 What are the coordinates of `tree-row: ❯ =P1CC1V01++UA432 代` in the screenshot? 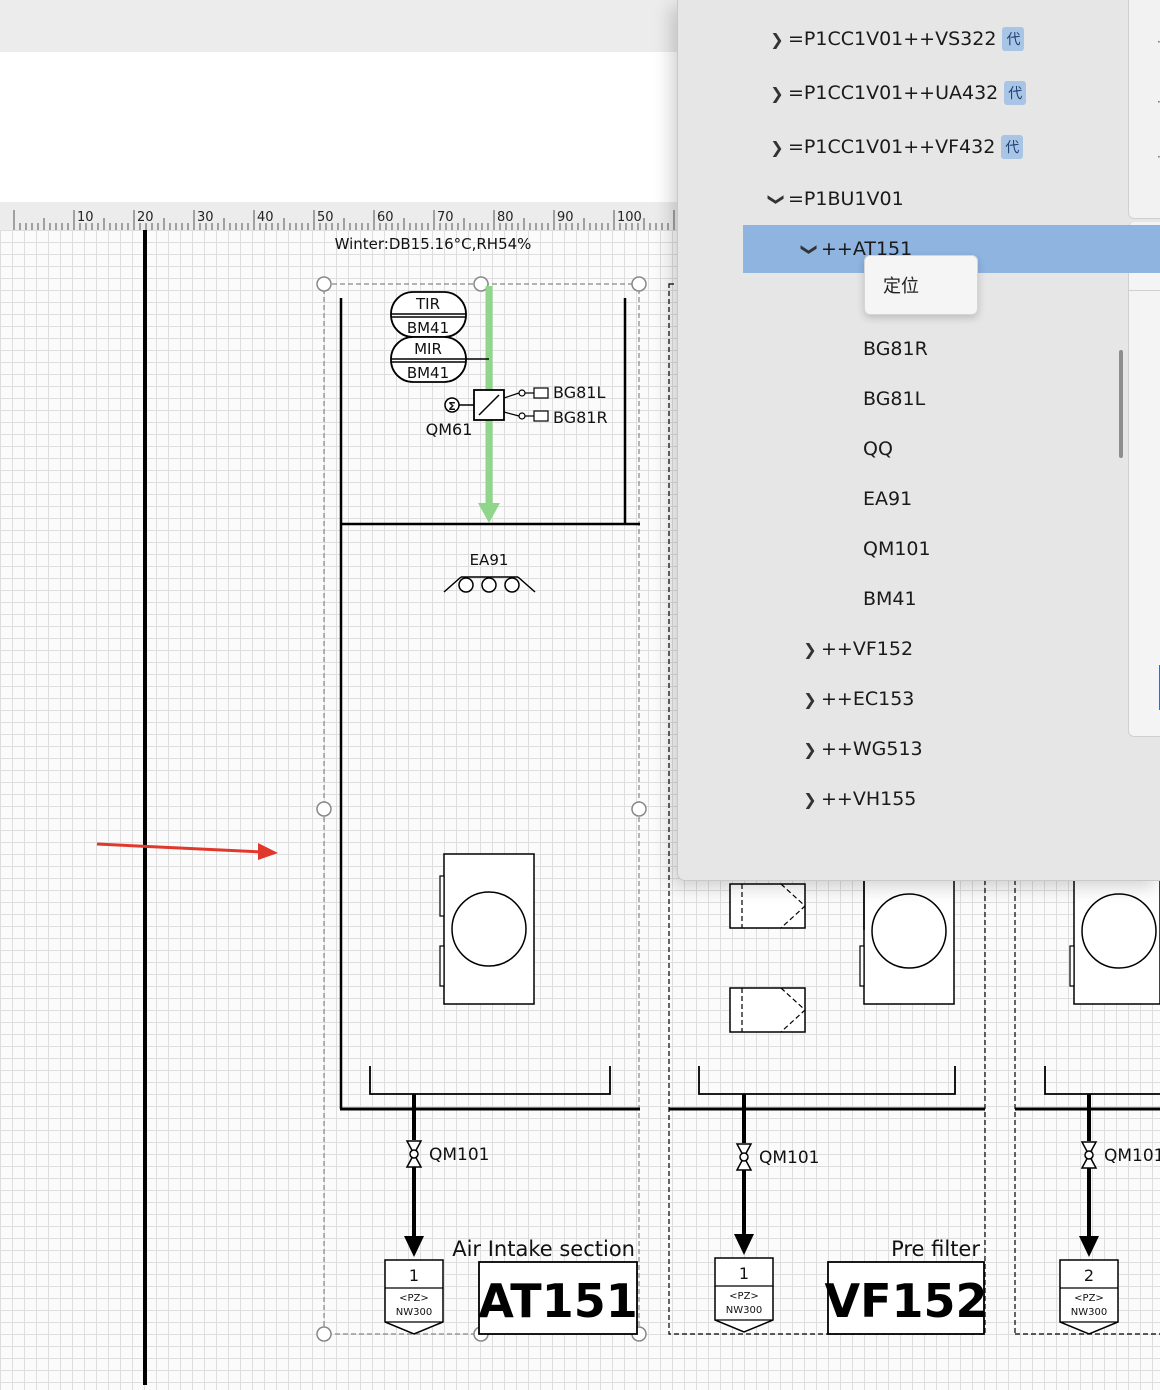 It's located at (919, 93).